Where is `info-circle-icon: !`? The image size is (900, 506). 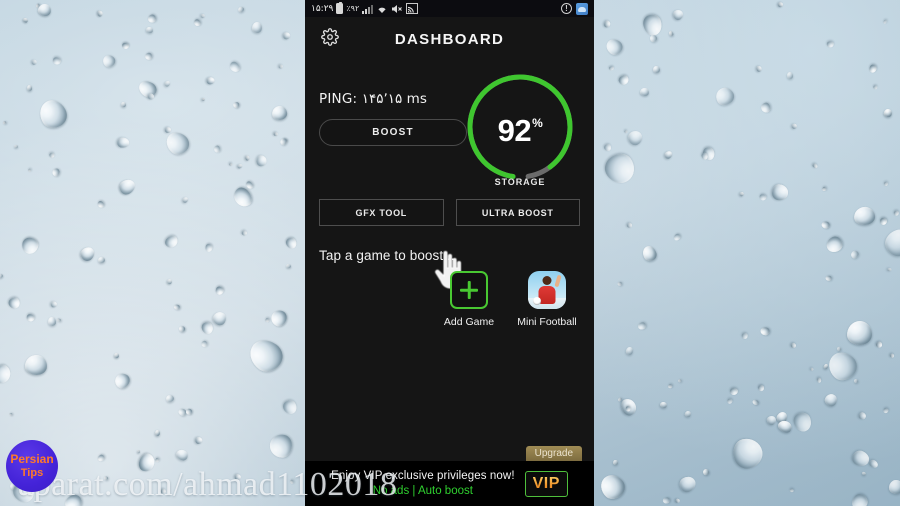
info-circle-icon: ! is located at coordinates (566, 8).